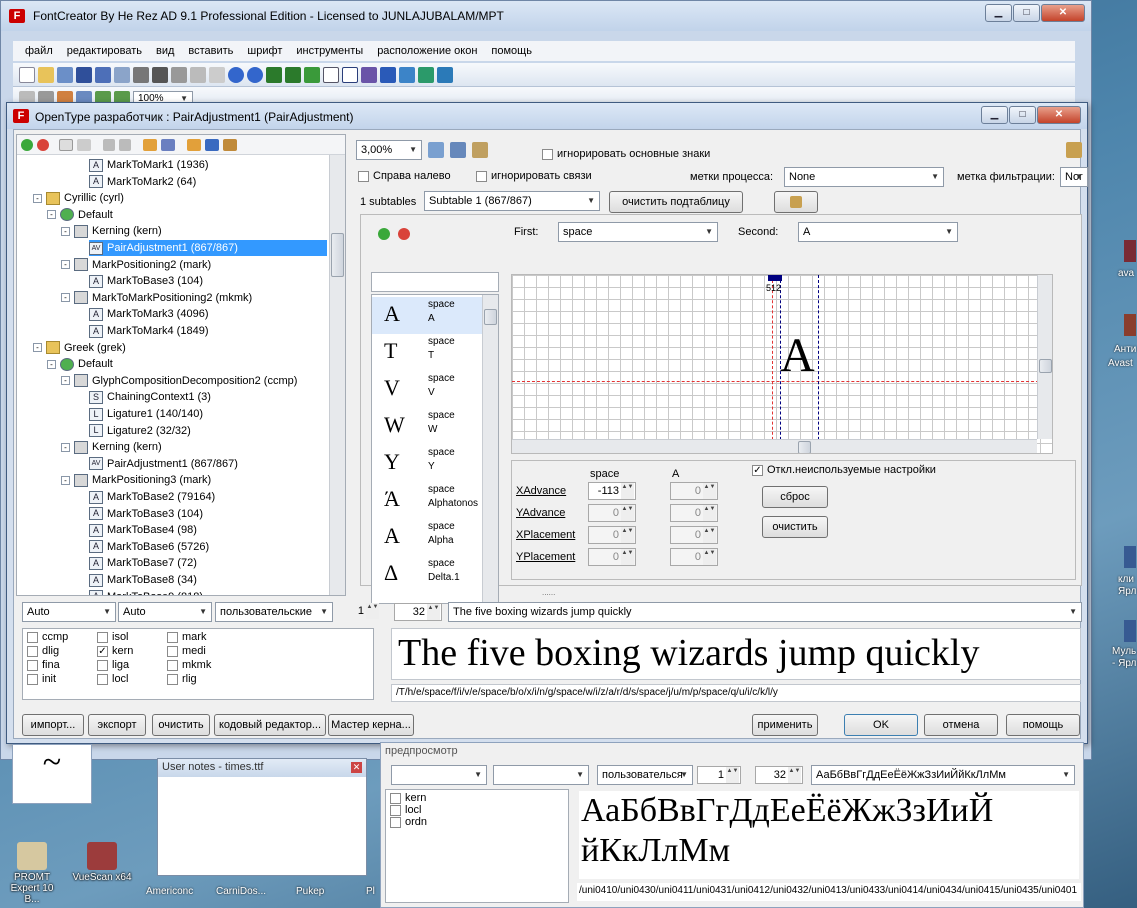  Describe the element at coordinates (1127, 591) in the screenshot. I see `desktop-label-5: Ярл` at that location.